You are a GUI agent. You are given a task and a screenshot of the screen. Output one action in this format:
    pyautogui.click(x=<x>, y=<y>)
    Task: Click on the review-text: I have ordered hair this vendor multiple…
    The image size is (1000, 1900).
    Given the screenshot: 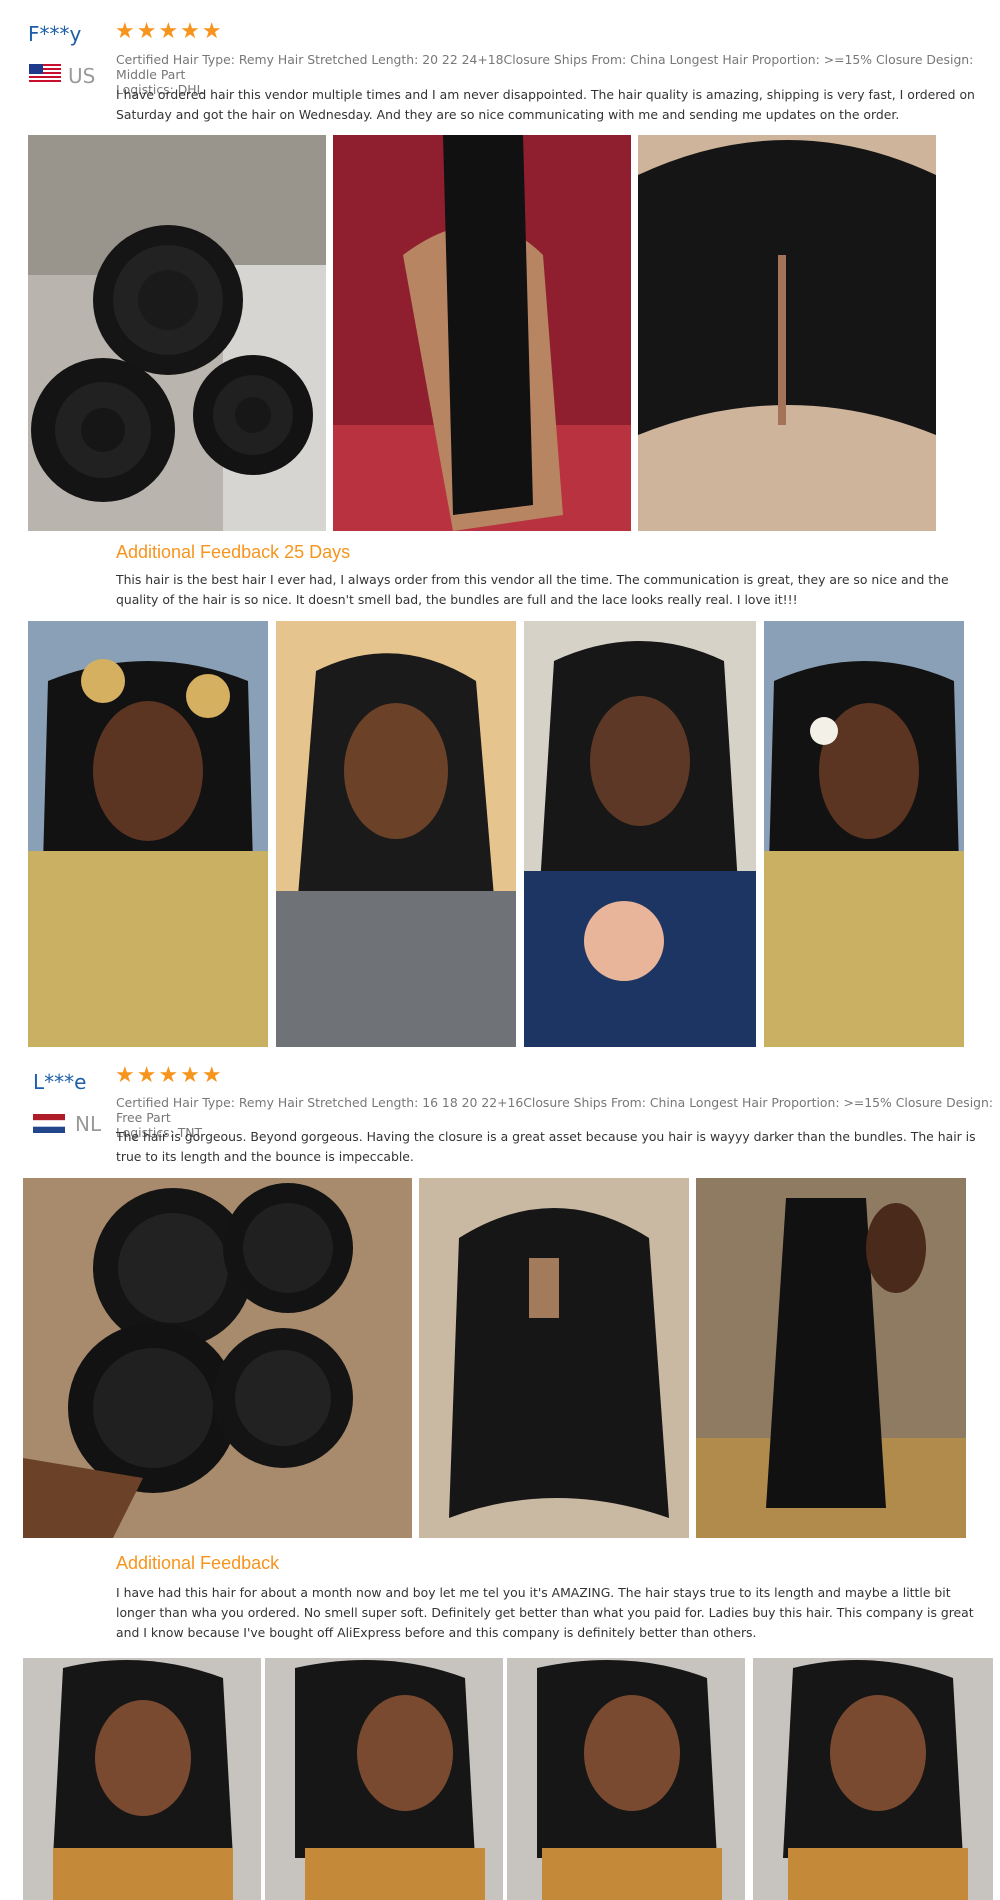 What is the action you would take?
    pyautogui.click(x=545, y=104)
    